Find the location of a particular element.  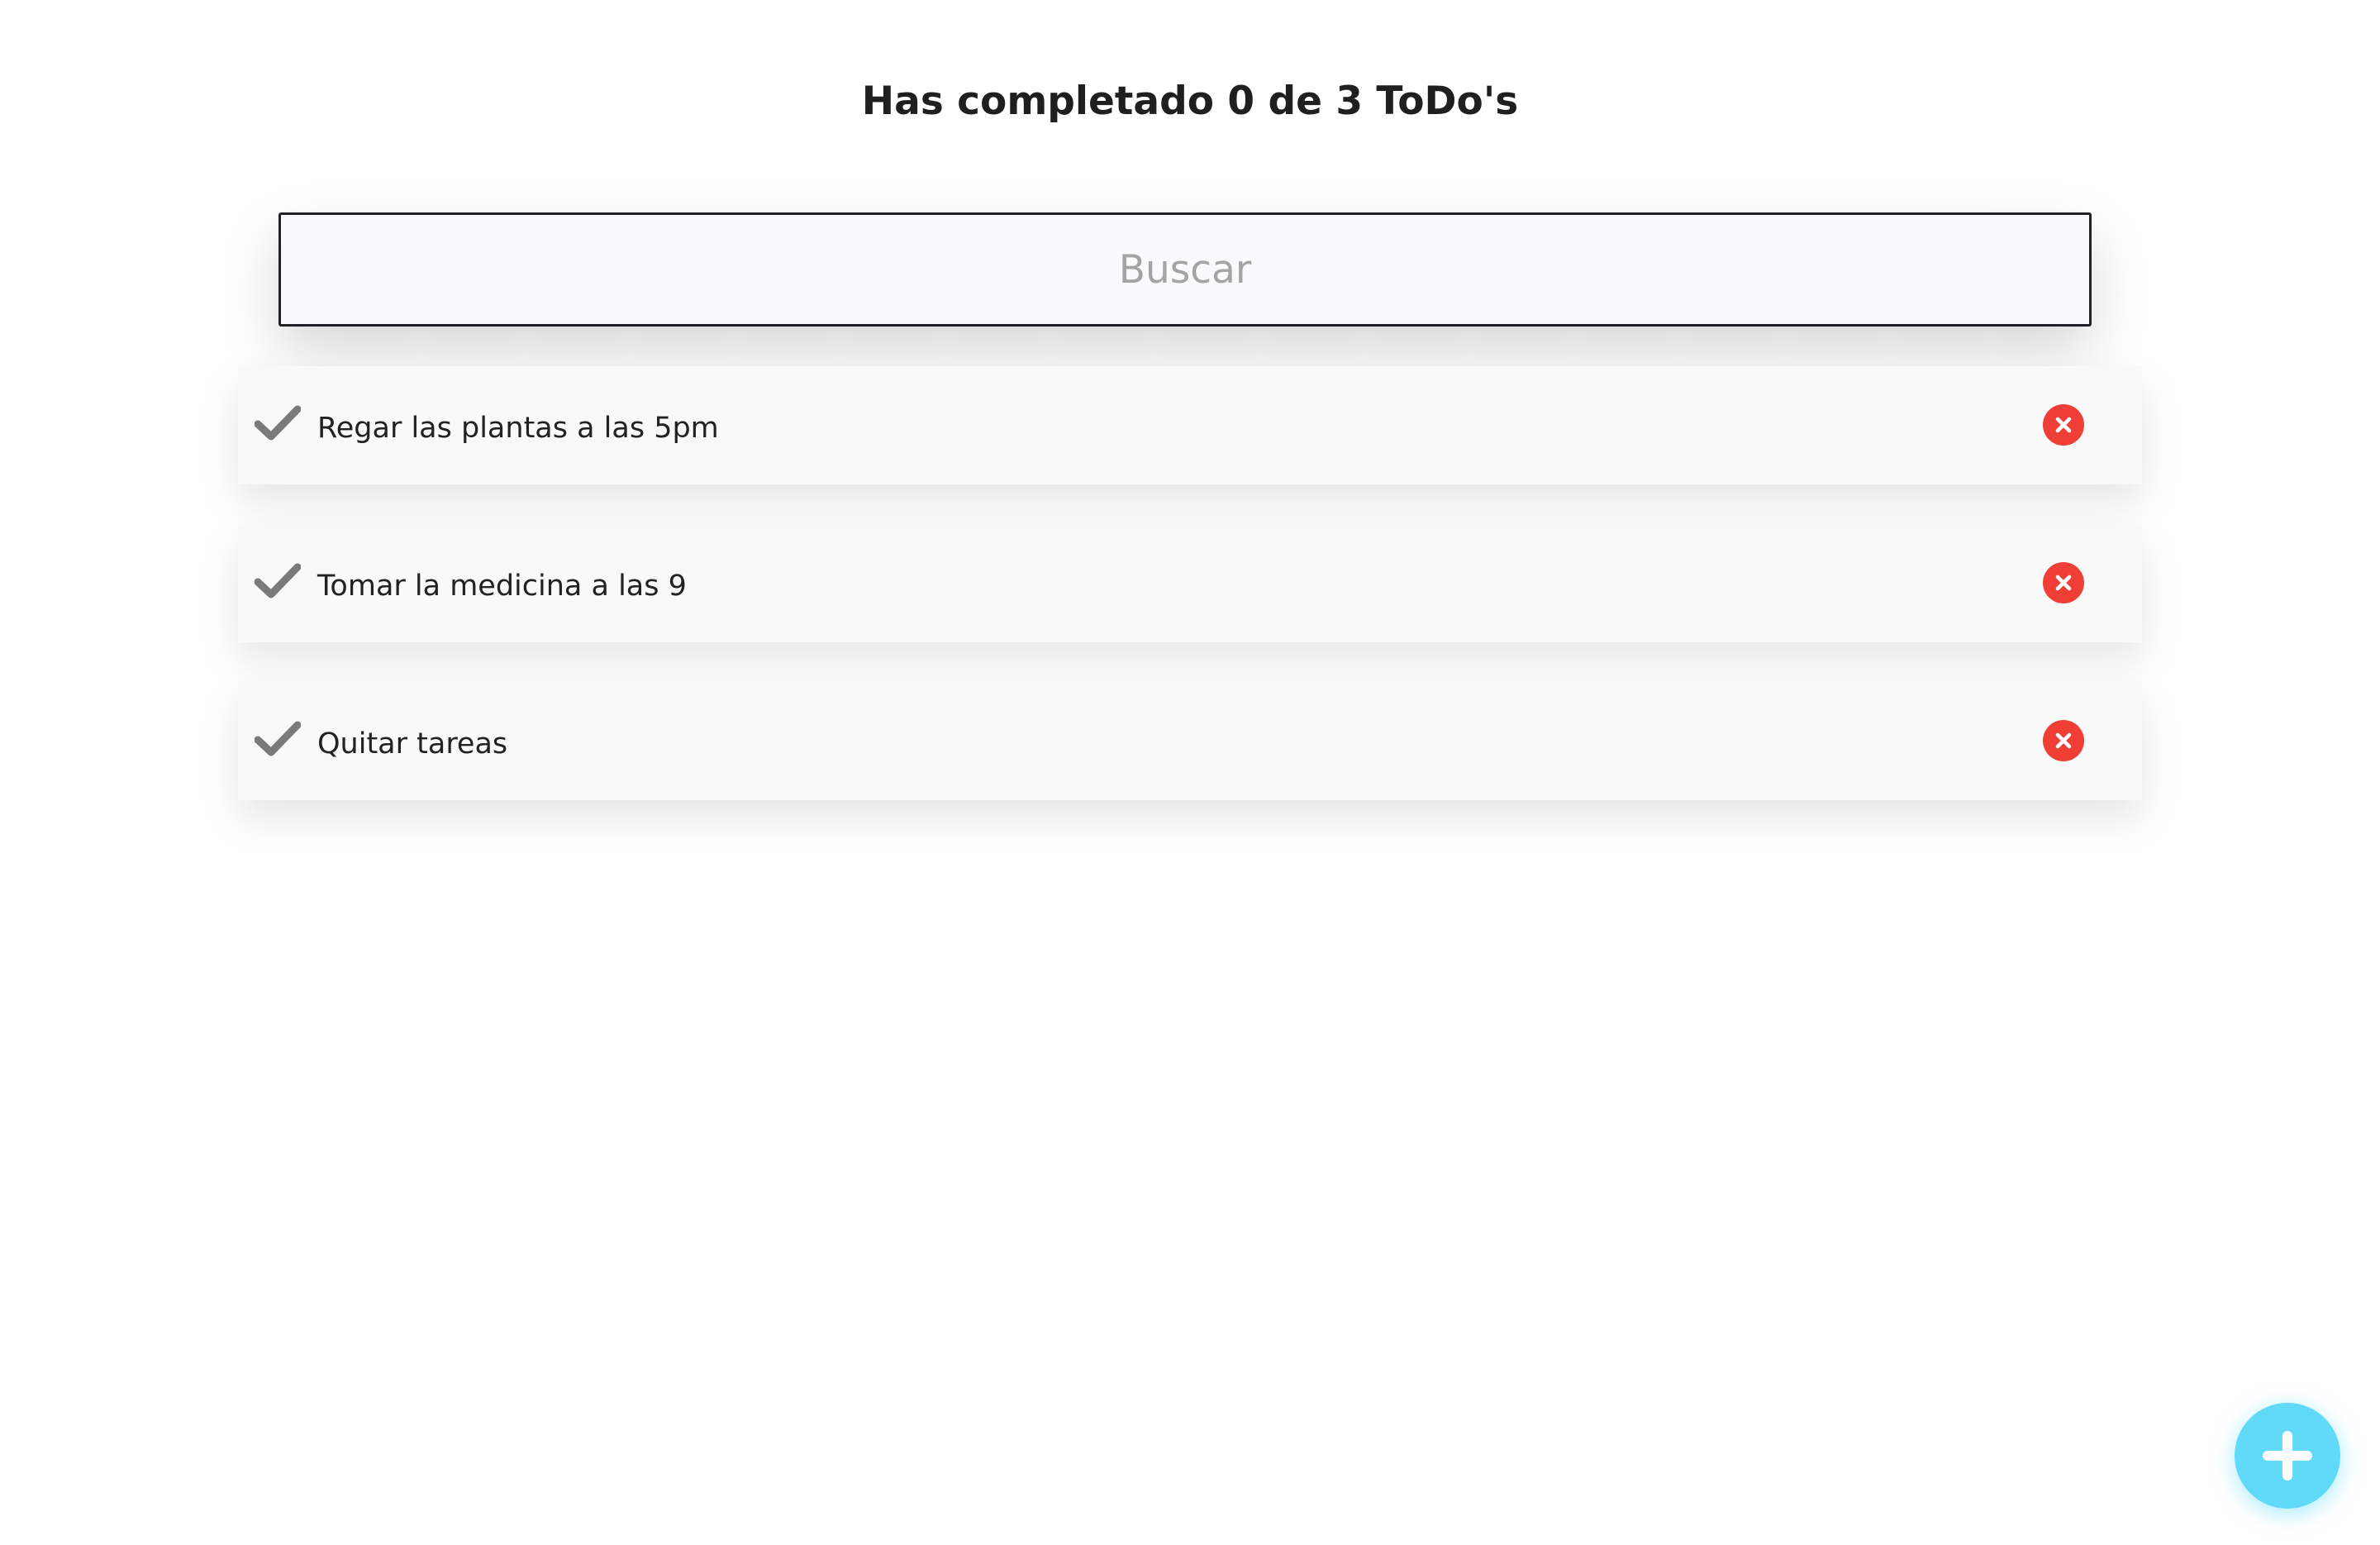

add-todo-button is located at coordinates (2287, 1456).